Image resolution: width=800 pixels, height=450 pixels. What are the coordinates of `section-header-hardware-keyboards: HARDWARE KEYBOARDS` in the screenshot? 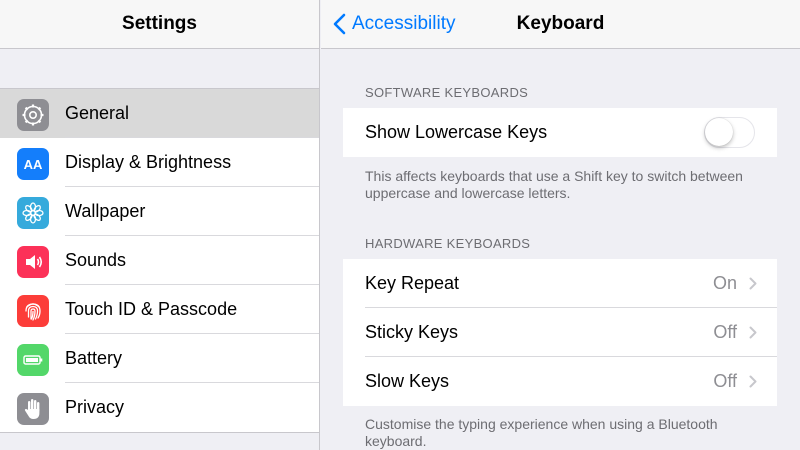 It's located at (448, 243).